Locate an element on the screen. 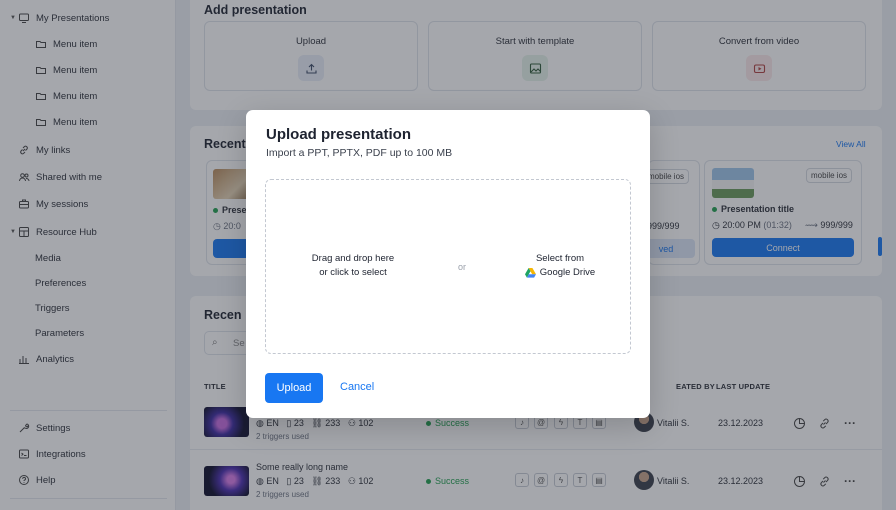  google-drive-picker: Select from Google Drive is located at coordinates (560, 267).